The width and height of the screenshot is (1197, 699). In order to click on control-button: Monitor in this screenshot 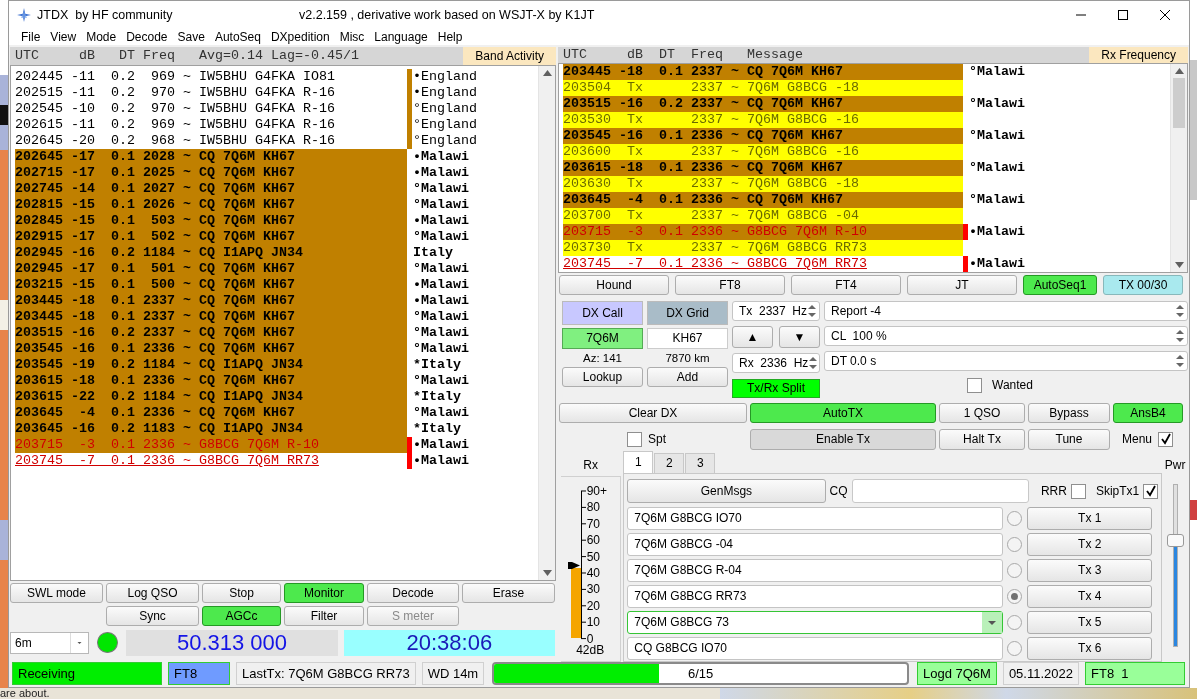, I will do `click(324, 592)`.